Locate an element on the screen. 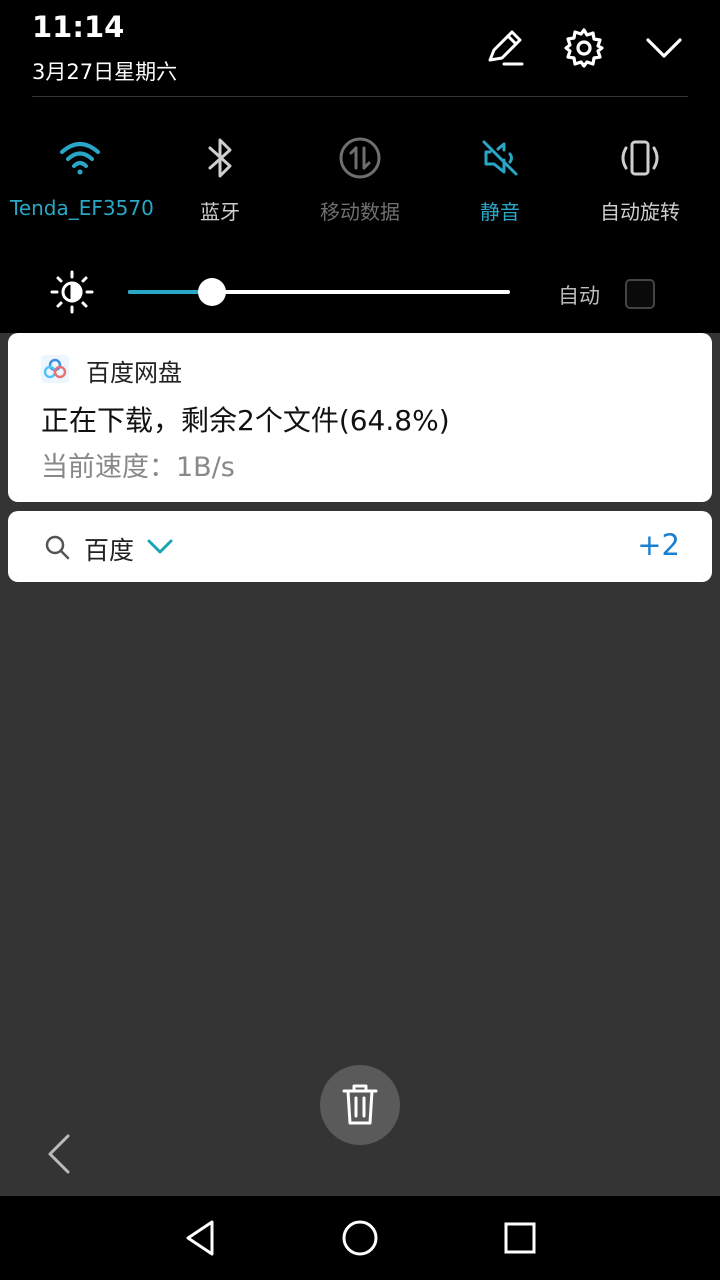 The width and height of the screenshot is (720, 1280). brightness-slider is located at coordinates (319, 292).